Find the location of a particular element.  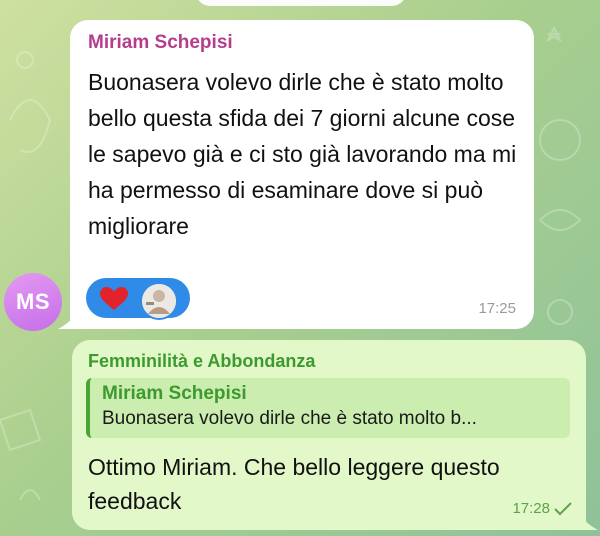

avatar: MS is located at coordinates (33, 302).